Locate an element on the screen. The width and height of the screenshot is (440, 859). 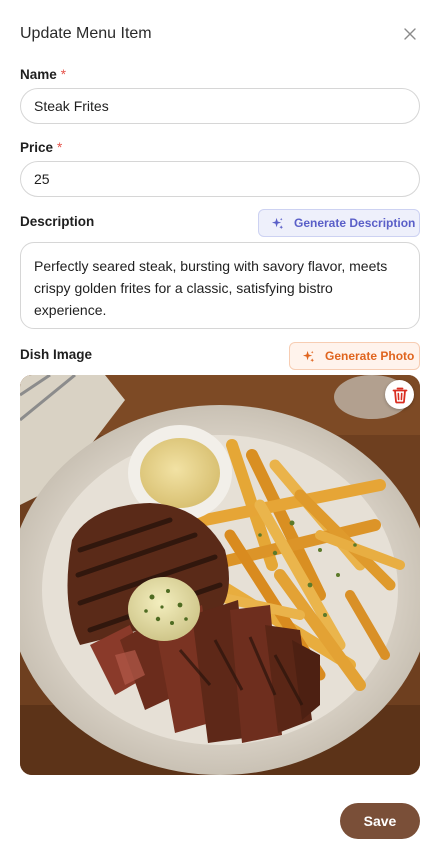
close-button is located at coordinates (410, 34).